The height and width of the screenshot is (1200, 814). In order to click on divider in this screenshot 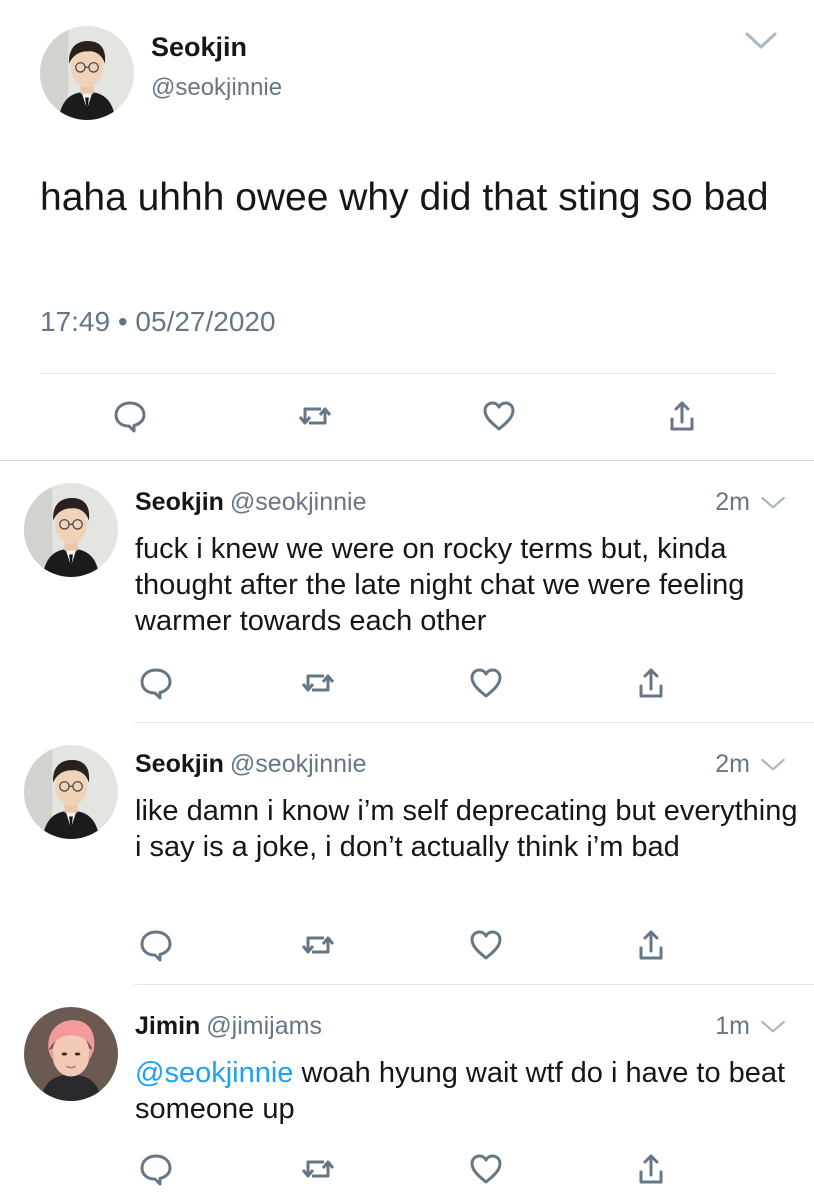, I will do `click(408, 373)`.